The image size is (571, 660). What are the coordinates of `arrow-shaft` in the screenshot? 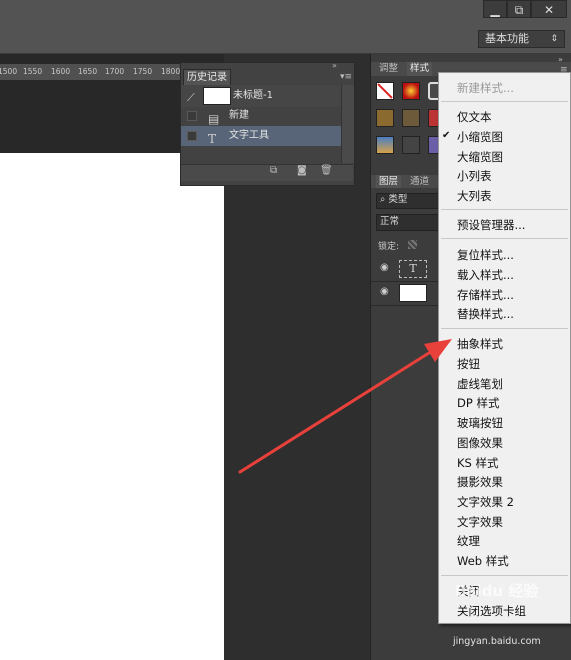 It's located at (340, 409).